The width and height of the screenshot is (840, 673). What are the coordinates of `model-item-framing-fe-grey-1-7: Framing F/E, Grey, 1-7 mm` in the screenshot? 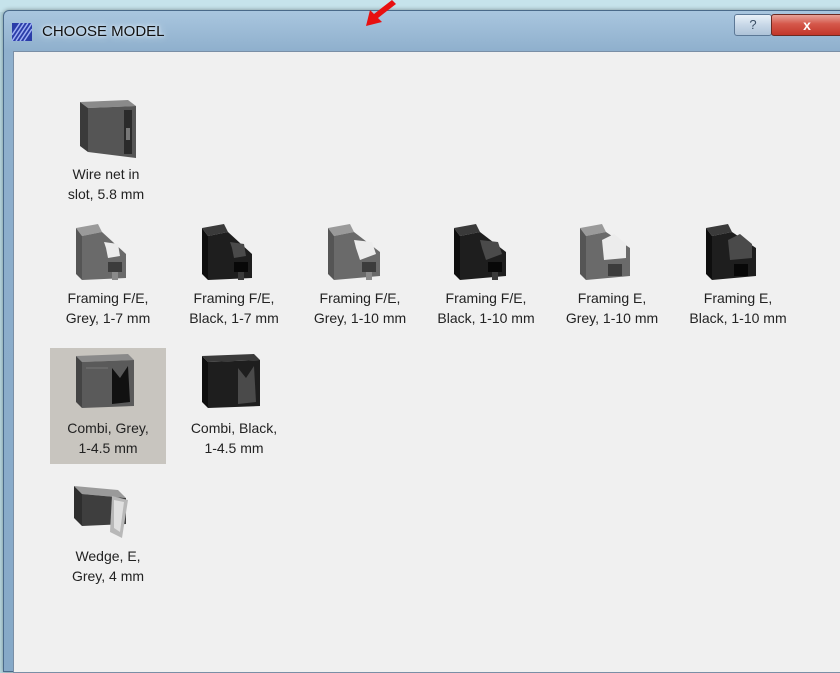 It's located at (108, 276).